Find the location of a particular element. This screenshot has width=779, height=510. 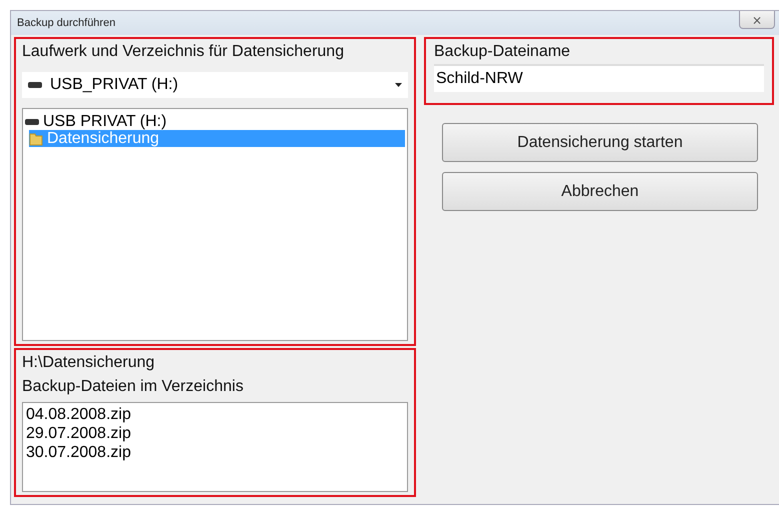

folder-icon is located at coordinates (36, 139).